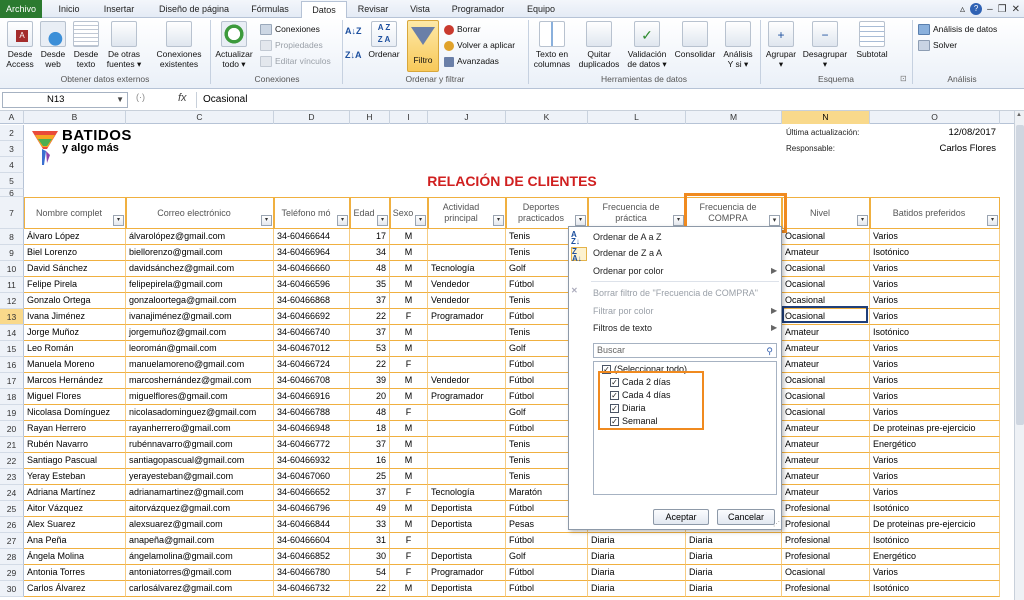 The height and width of the screenshot is (600, 1024). Describe the element at coordinates (312, 589) in the screenshot. I see `cell-telefono: 34-60466732` at that location.